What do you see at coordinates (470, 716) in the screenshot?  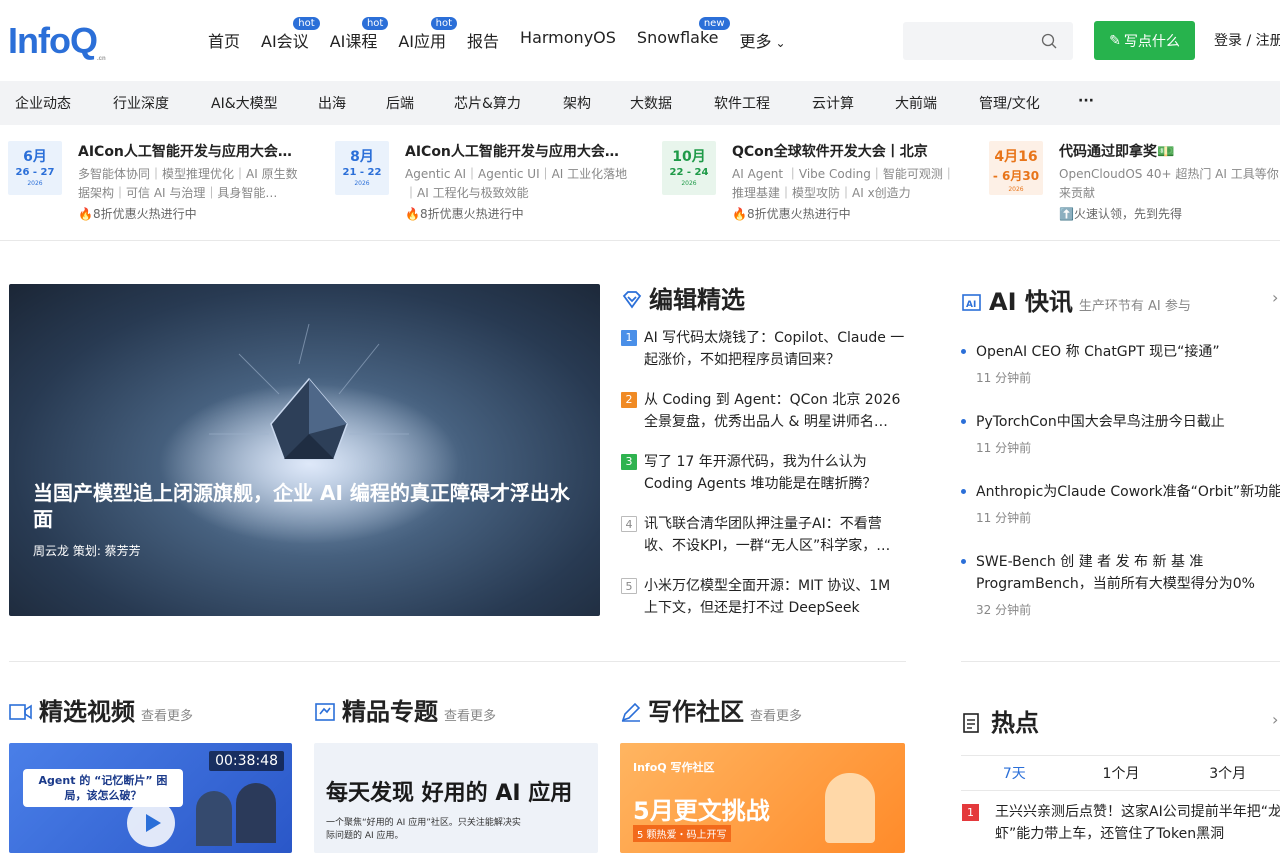 I see `topics-more-link: 查看更多` at bounding box center [470, 716].